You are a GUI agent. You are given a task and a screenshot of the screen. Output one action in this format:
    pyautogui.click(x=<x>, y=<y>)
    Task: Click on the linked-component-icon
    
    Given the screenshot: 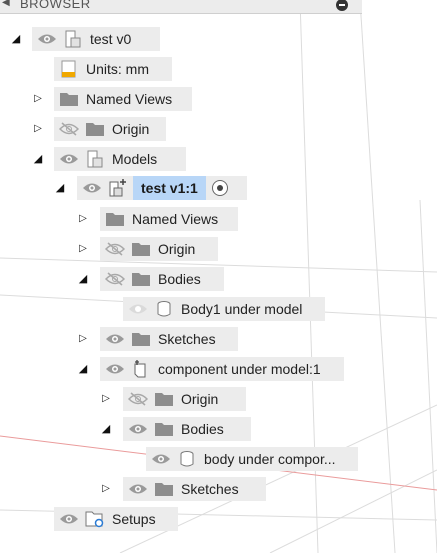 What is the action you would take?
    pyautogui.click(x=118, y=188)
    